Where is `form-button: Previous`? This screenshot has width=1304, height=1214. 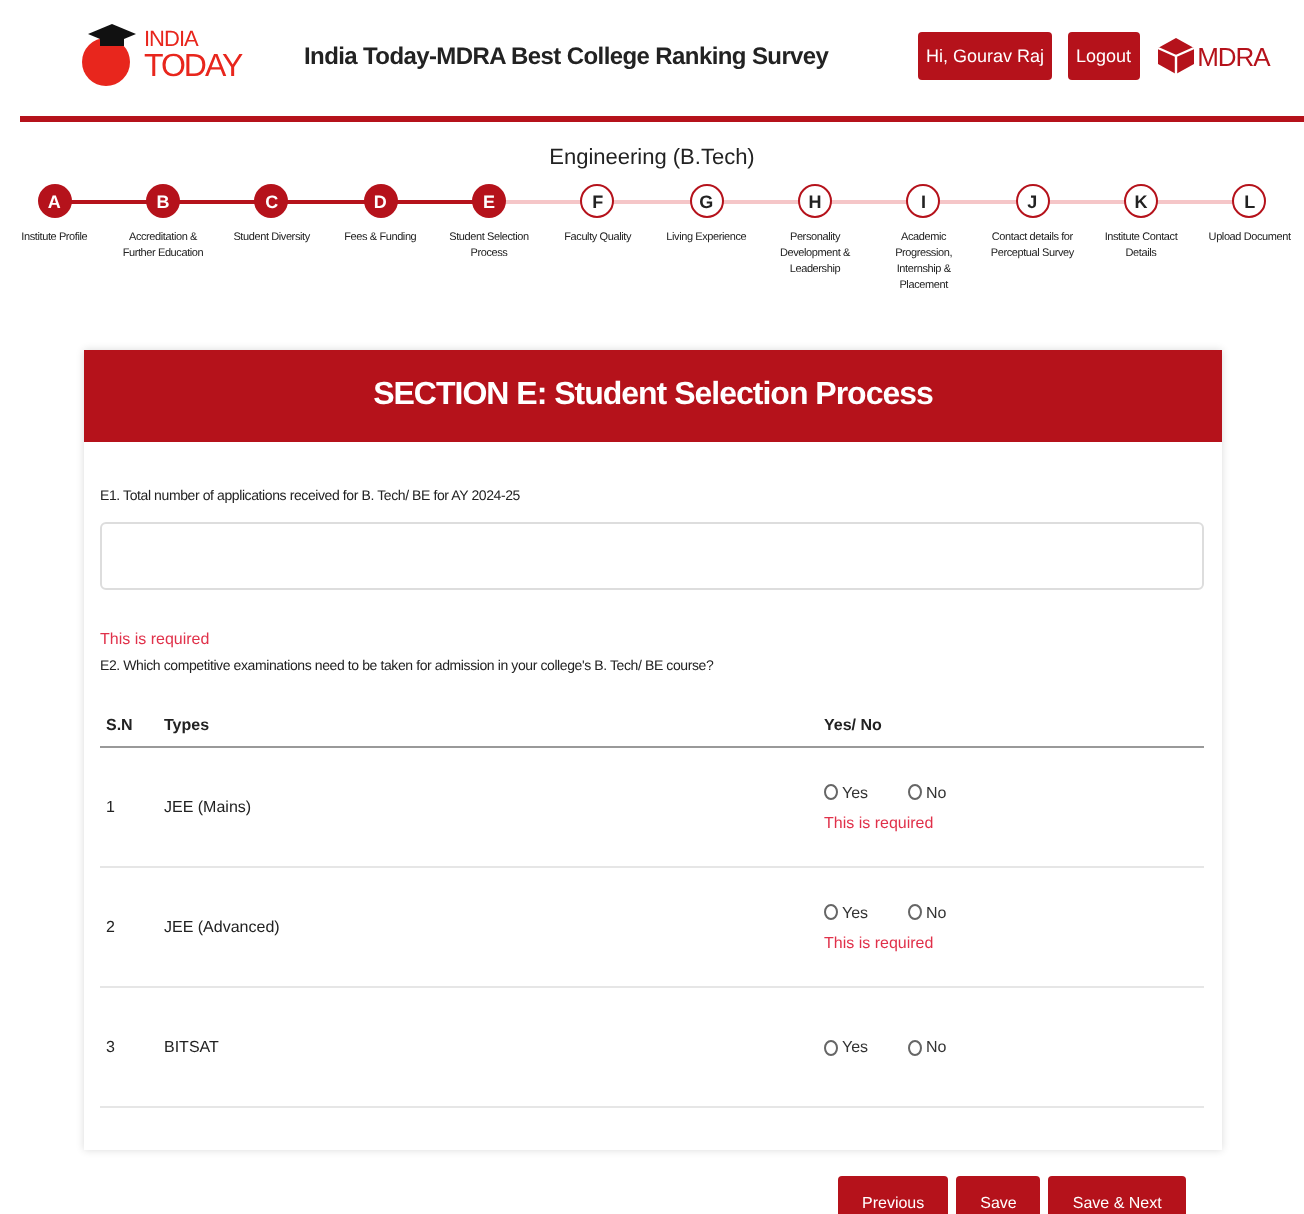 form-button: Previous is located at coordinates (893, 1195).